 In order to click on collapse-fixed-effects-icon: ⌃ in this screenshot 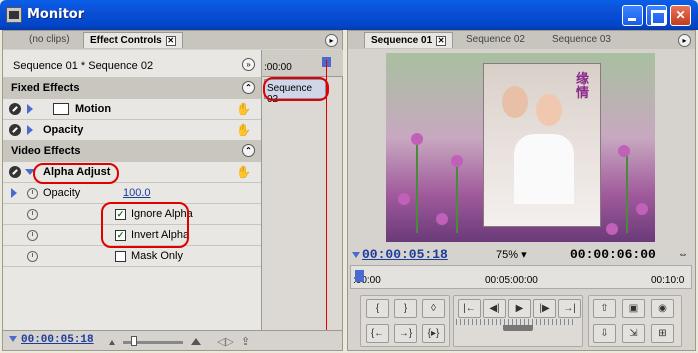, I will do `click(248, 87)`.